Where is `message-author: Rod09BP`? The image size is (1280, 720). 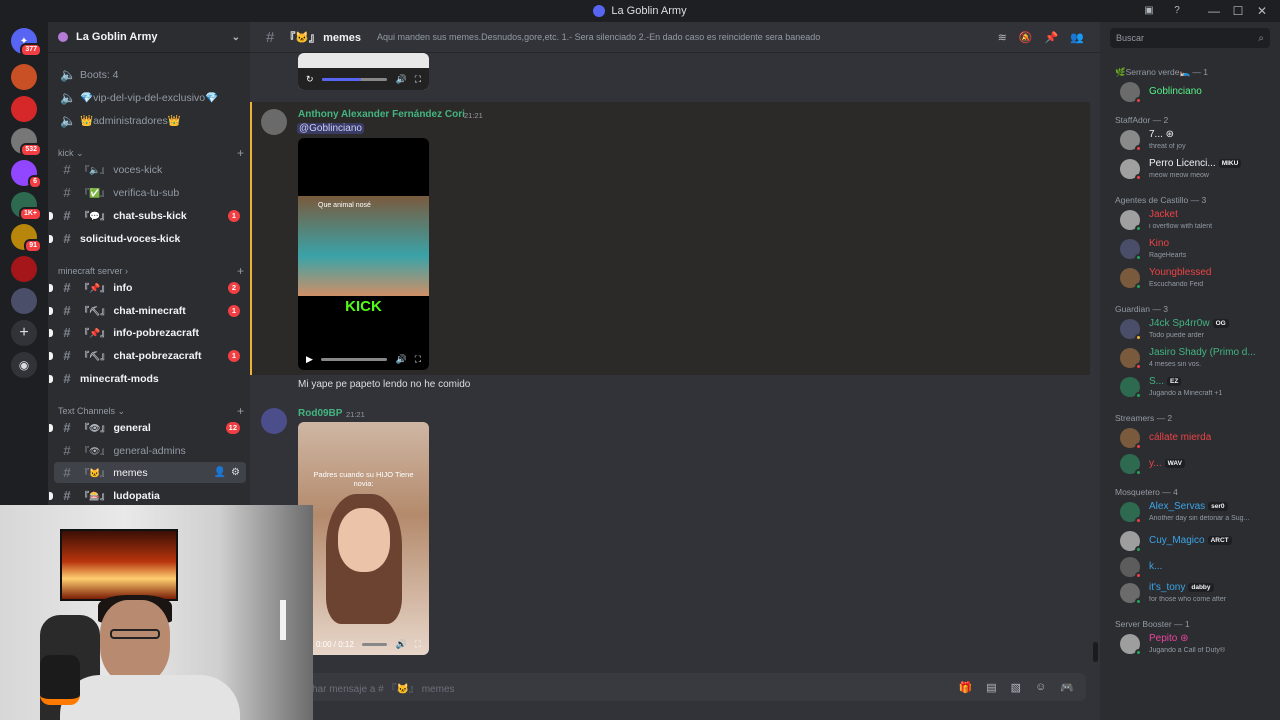 message-author: Rod09BP is located at coordinates (320, 413).